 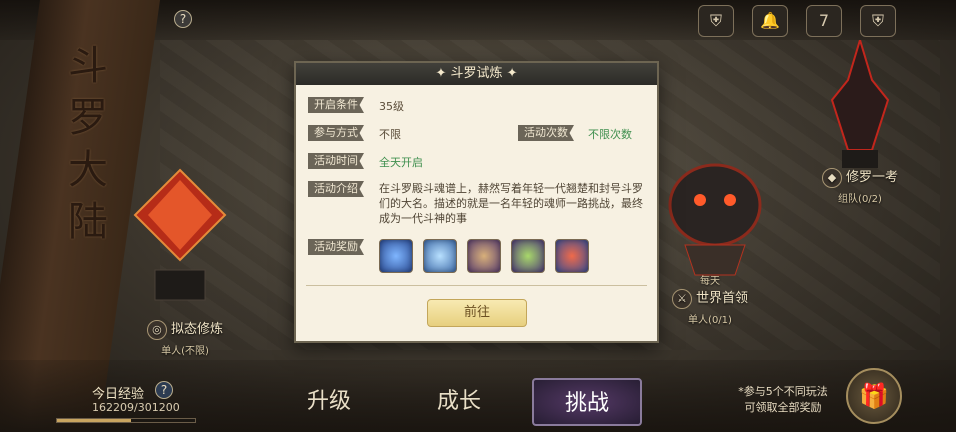 I want to click on exp-progress-fill, so click(x=94, y=420).